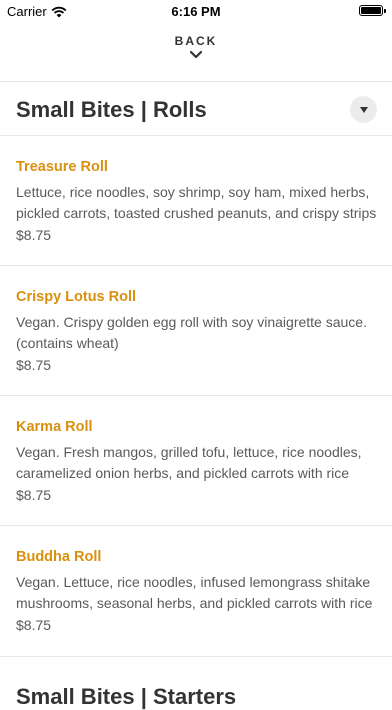 The height and width of the screenshot is (710, 392). I want to click on section-dropdown-button, so click(363, 109).